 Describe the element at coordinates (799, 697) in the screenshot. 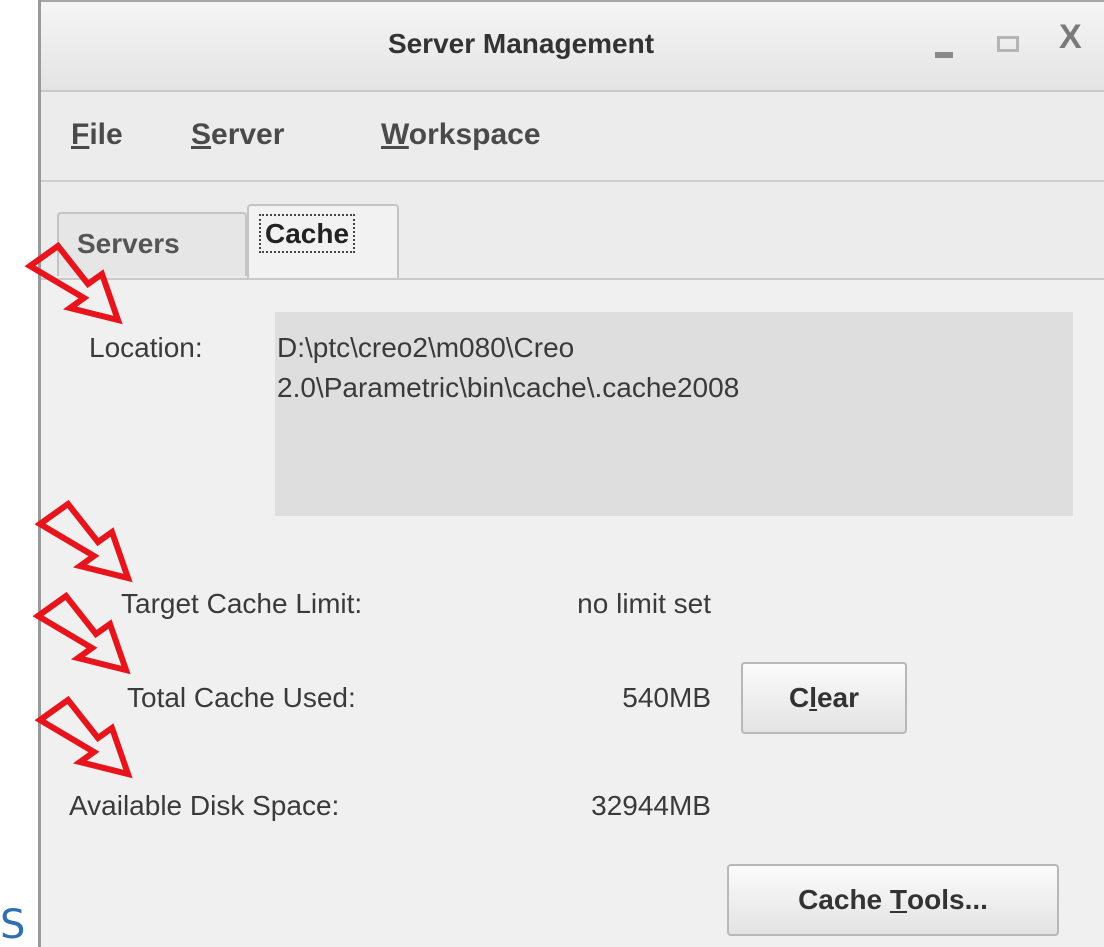

I see `clear-button-pre: C` at that location.